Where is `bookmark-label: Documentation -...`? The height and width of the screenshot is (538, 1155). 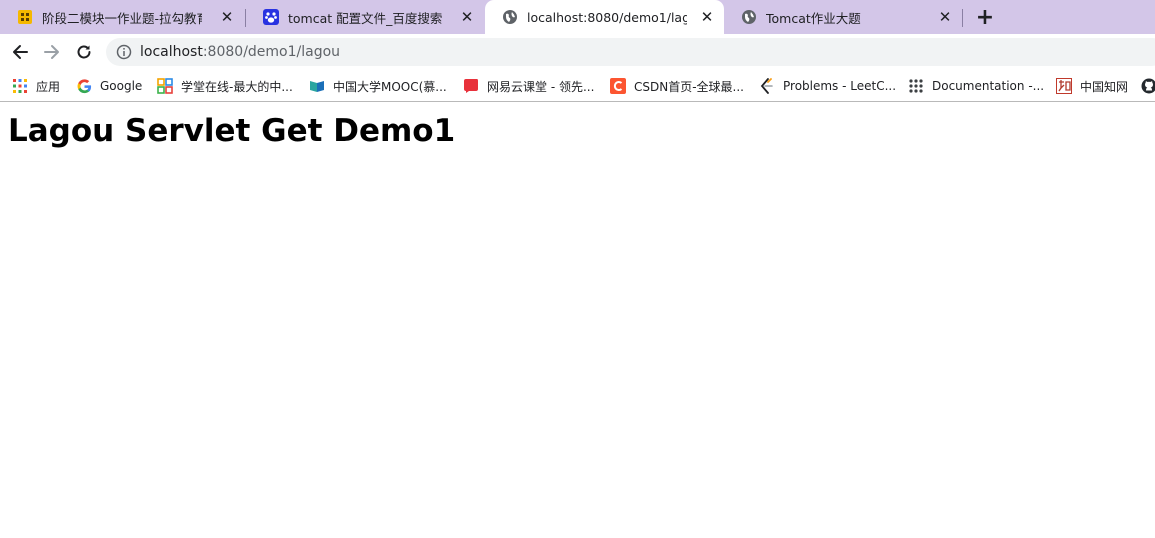
bookmark-label: Documentation -... is located at coordinates (988, 86).